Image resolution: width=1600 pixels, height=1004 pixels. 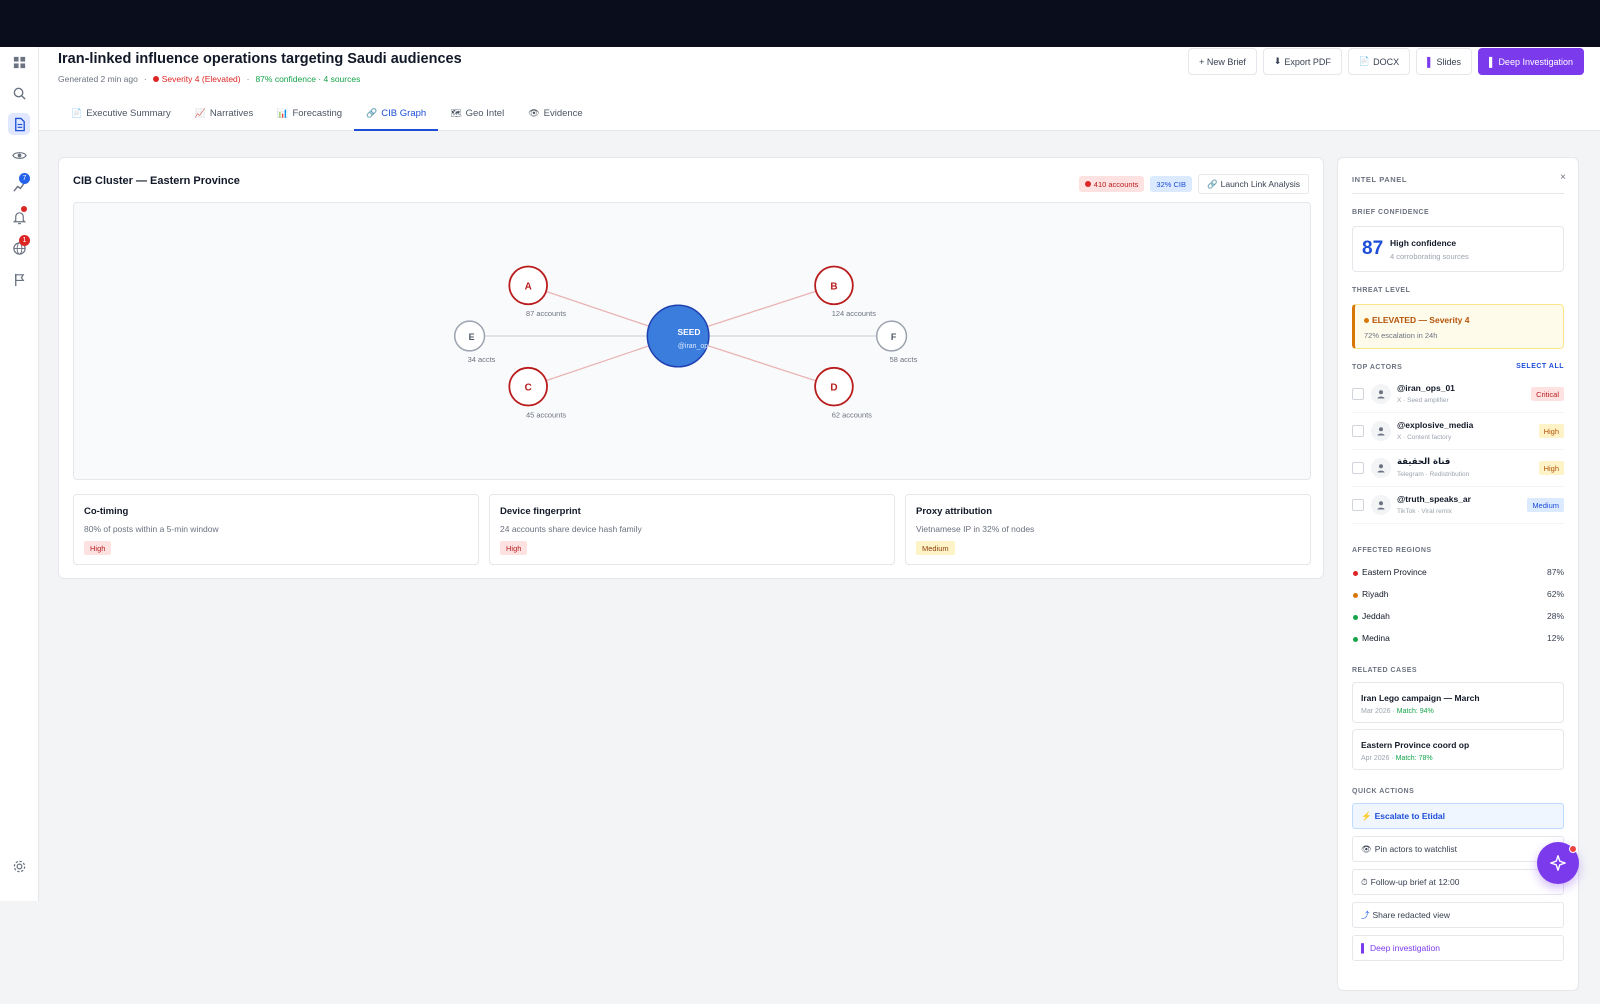 What do you see at coordinates (1458, 849) in the screenshot?
I see `pin-watchlist-button: 👁 Pin actors to watchlist` at bounding box center [1458, 849].